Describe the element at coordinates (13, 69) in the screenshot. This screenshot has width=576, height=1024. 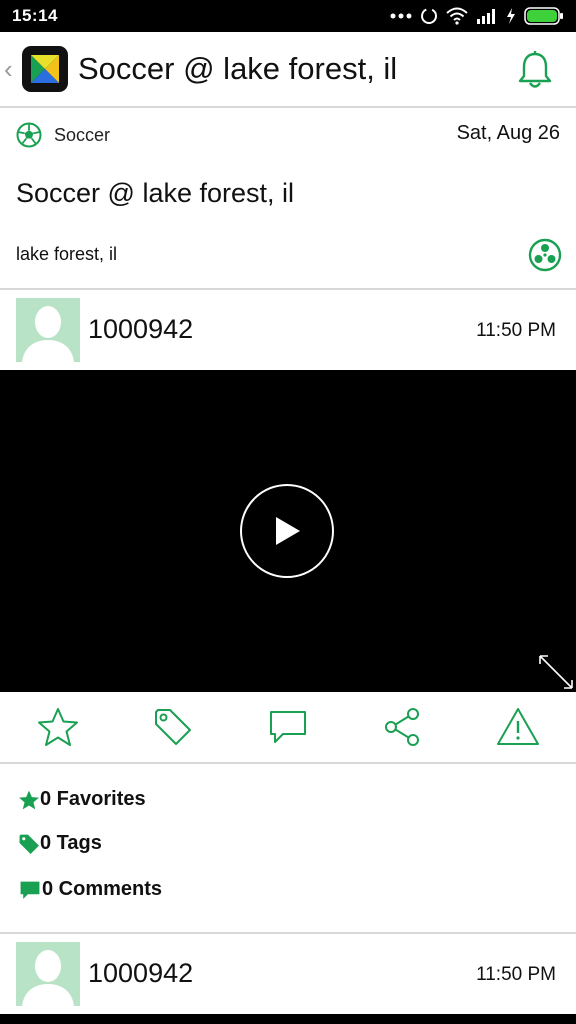
I see `back-chevron-icon: ‹` at that location.